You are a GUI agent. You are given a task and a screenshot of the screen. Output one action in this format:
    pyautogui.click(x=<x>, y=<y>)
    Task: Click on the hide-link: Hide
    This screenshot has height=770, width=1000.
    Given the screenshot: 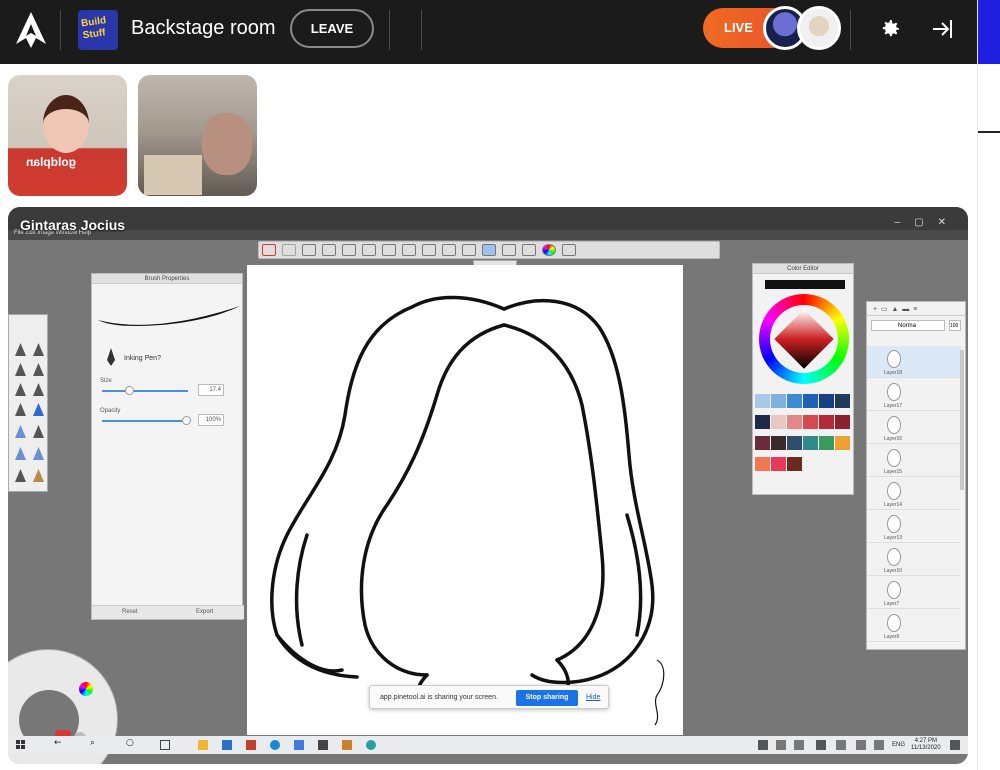 What is the action you would take?
    pyautogui.click(x=593, y=697)
    